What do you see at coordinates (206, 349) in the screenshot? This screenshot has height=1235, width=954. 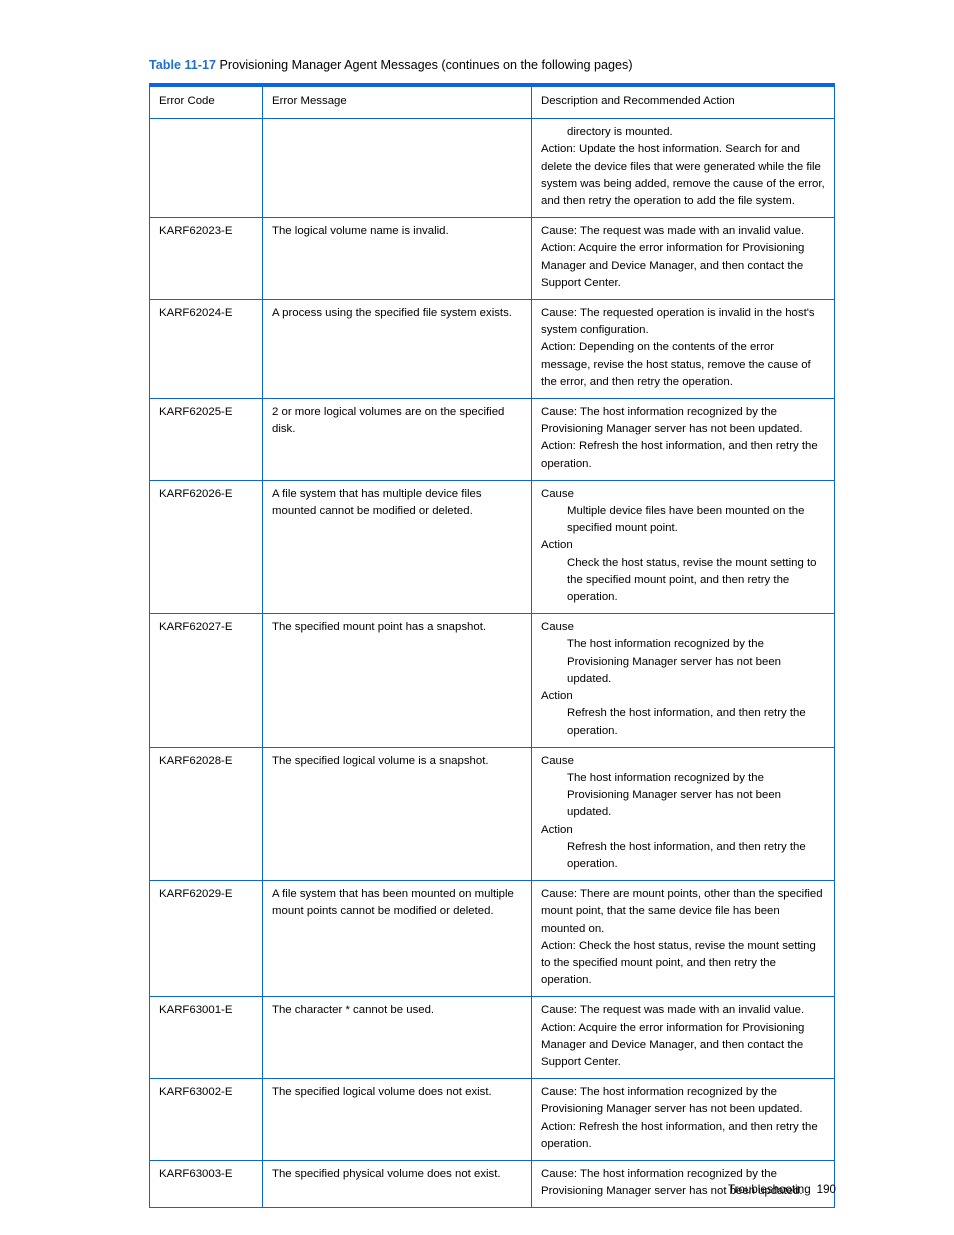 I see `cell-error-code: KARF62024-E` at bounding box center [206, 349].